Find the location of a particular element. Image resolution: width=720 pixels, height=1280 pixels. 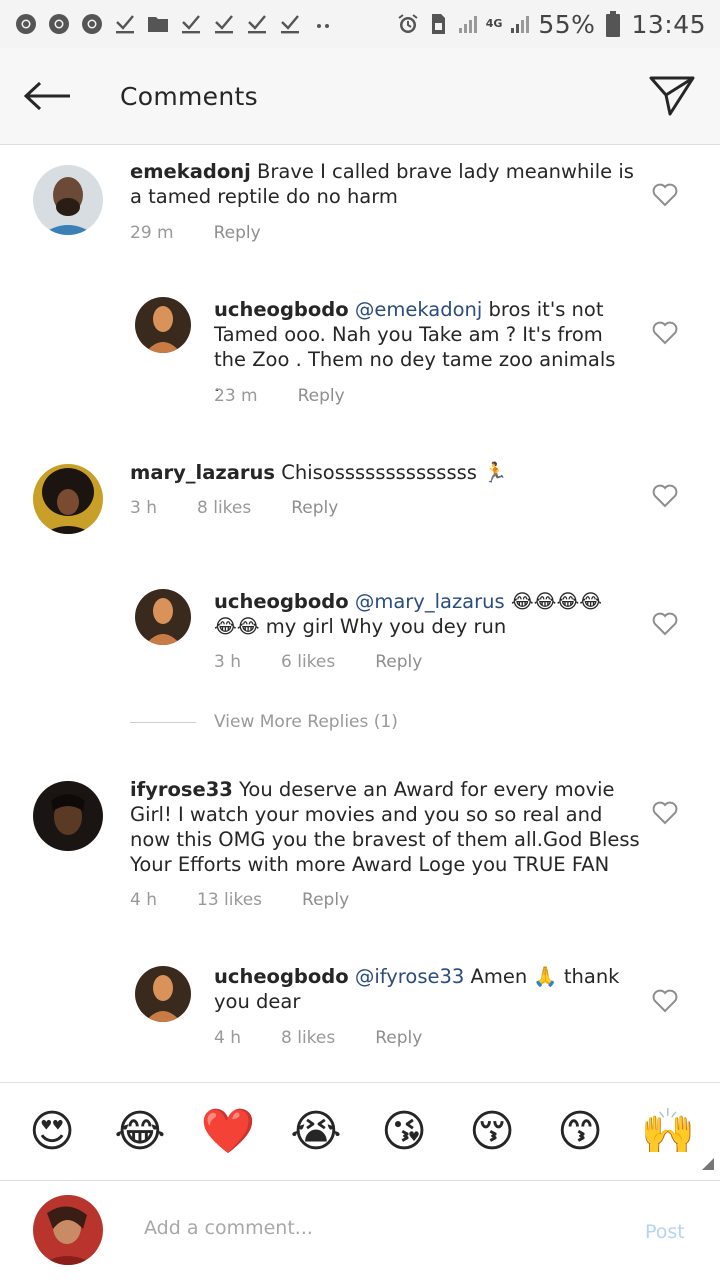

status-bar: 4G 55% 13:45 is located at coordinates (360, 24).